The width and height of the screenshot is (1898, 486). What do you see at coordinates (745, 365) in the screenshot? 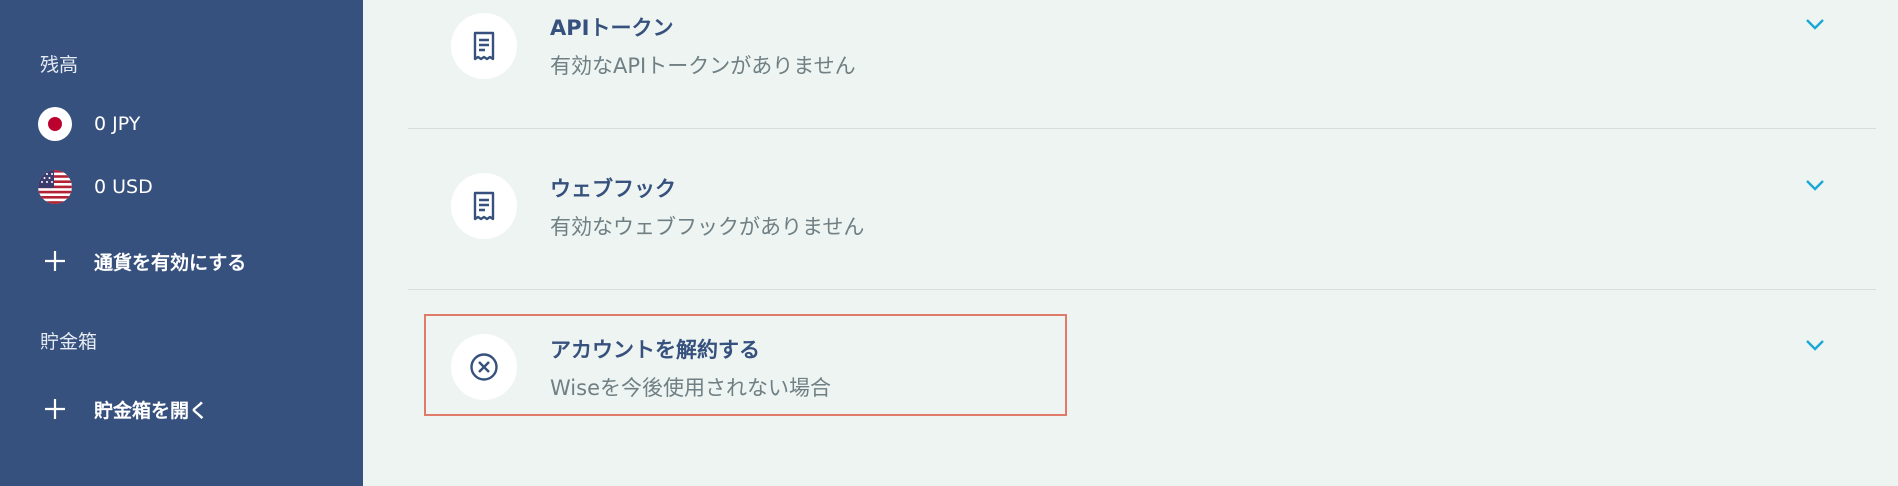
I see `highlight-box` at bounding box center [745, 365].